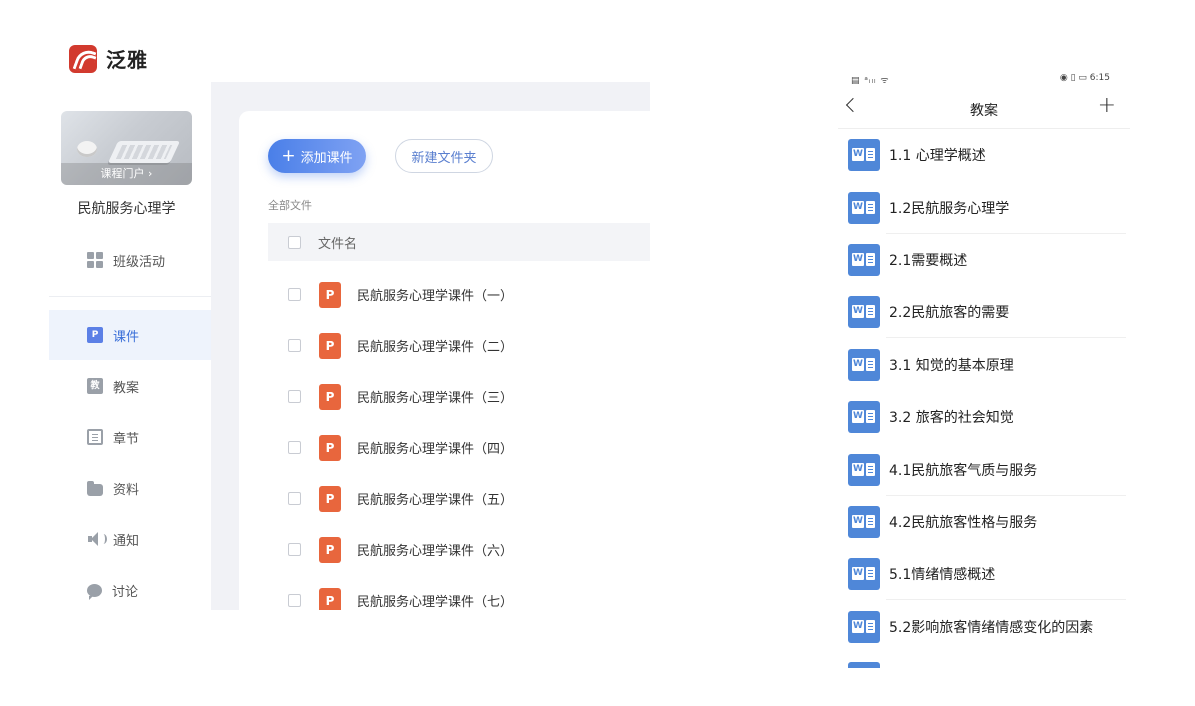  I want to click on sidebar-item-materials: 资料, so click(130, 488).